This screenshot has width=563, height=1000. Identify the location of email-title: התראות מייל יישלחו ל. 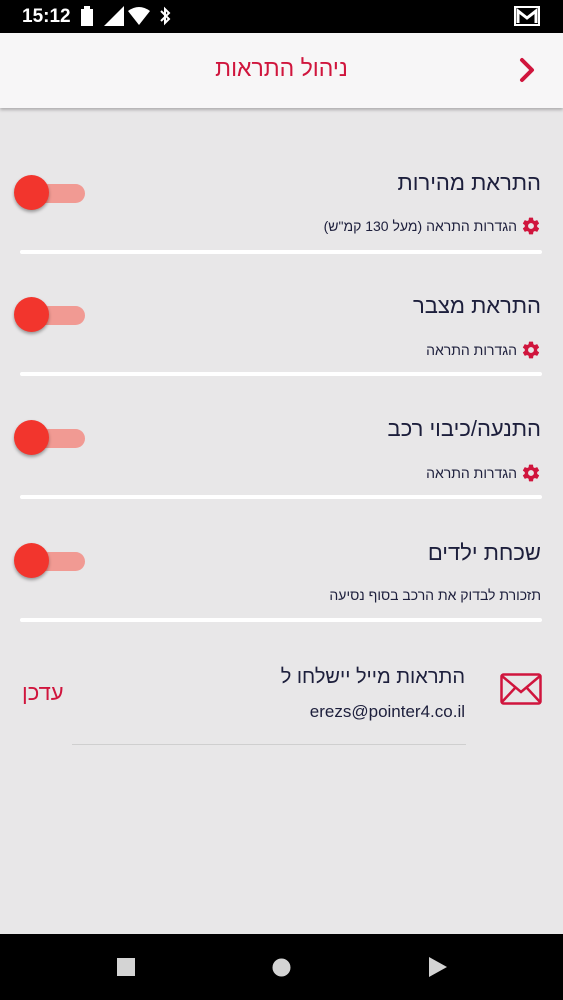
(372, 677).